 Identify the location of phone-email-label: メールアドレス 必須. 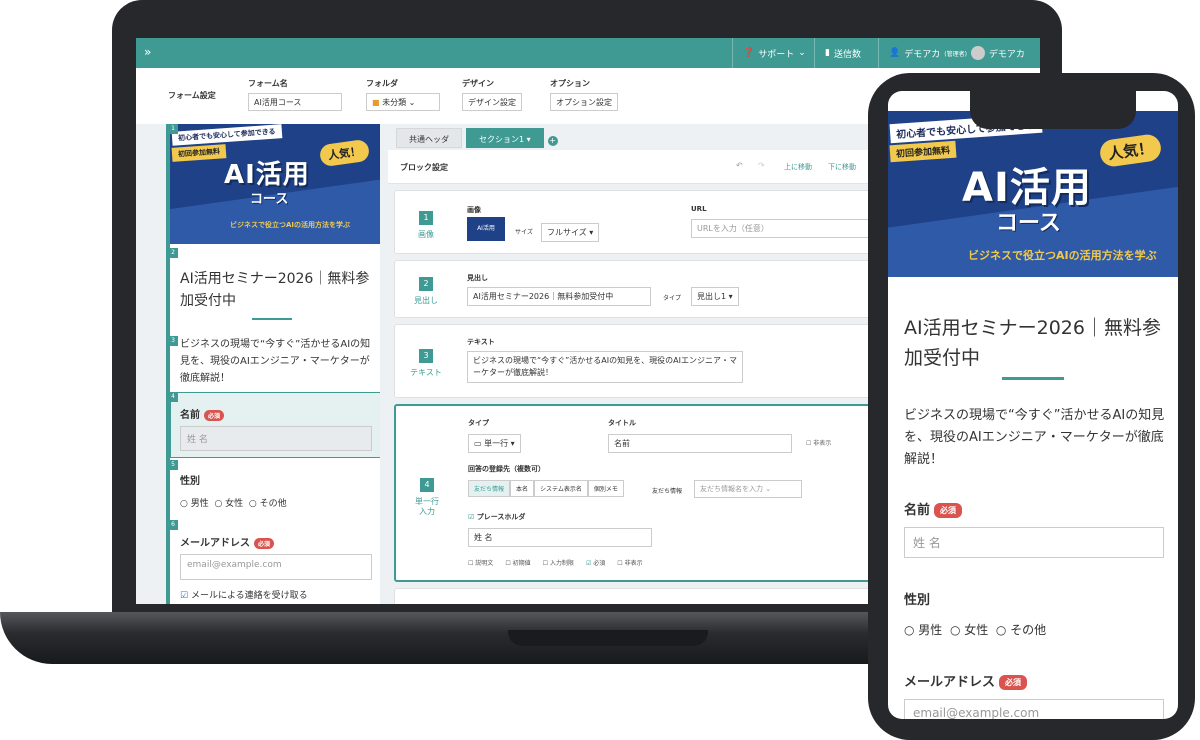
(966, 680).